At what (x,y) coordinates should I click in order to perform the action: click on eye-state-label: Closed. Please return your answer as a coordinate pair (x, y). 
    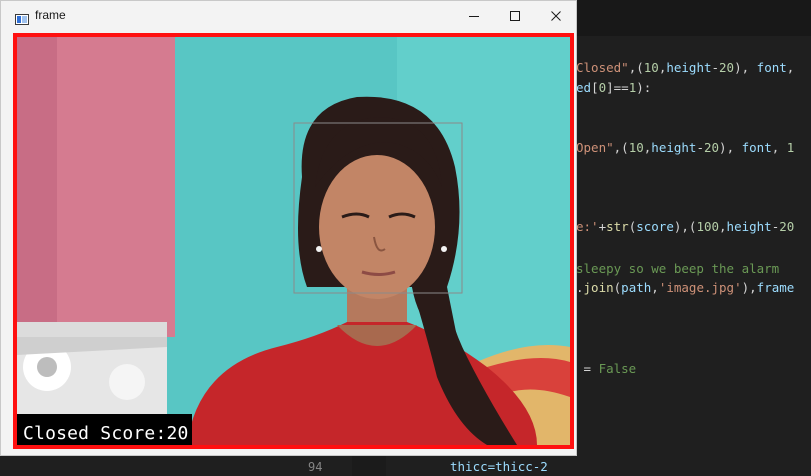
    Looking at the image, I should click on (56, 433).